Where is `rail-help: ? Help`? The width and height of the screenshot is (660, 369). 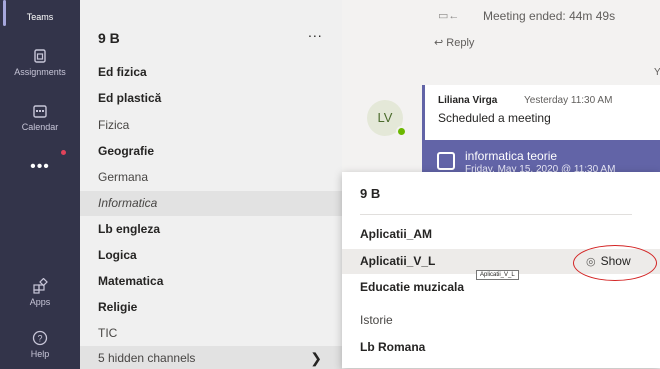 rail-help: ? Help is located at coordinates (40, 344).